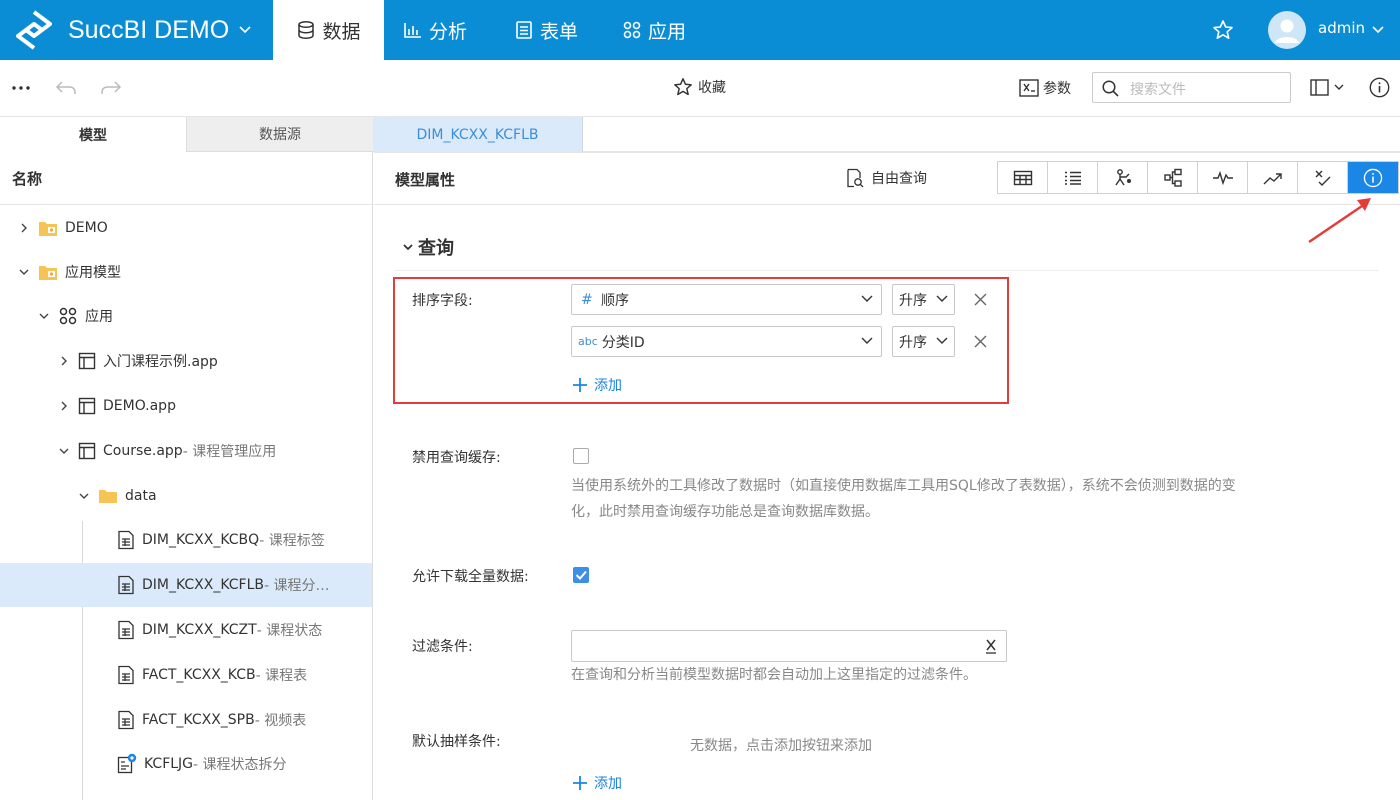 The image size is (1400, 800). Describe the element at coordinates (93, 273) in the screenshot. I see `tree-item-label: 应用模型` at that location.